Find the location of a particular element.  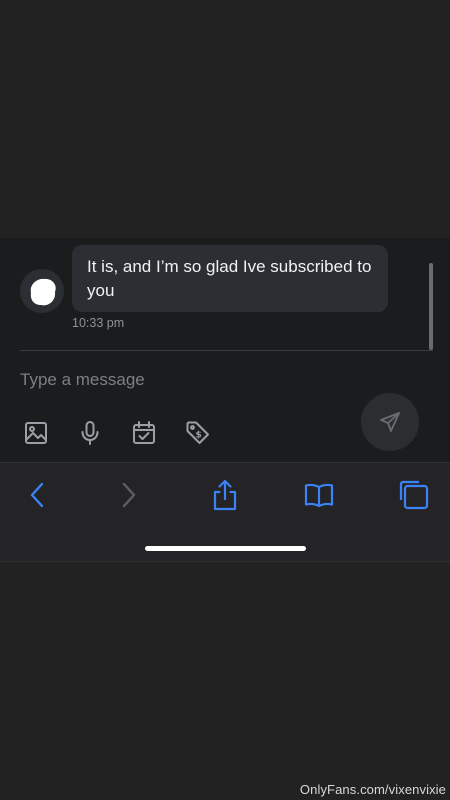

forward-icon is located at coordinates (129, 495).